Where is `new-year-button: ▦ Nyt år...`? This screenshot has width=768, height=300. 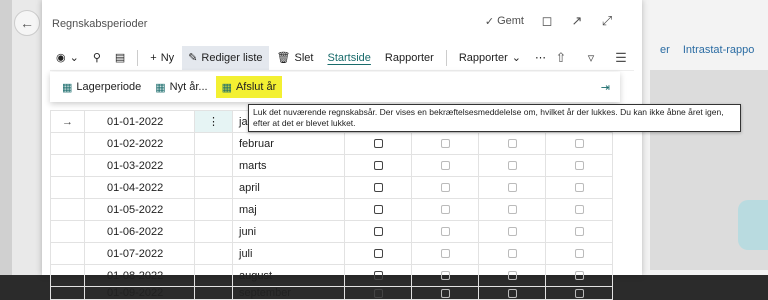
new-year-button: ▦ Nyt år... is located at coordinates (181, 87).